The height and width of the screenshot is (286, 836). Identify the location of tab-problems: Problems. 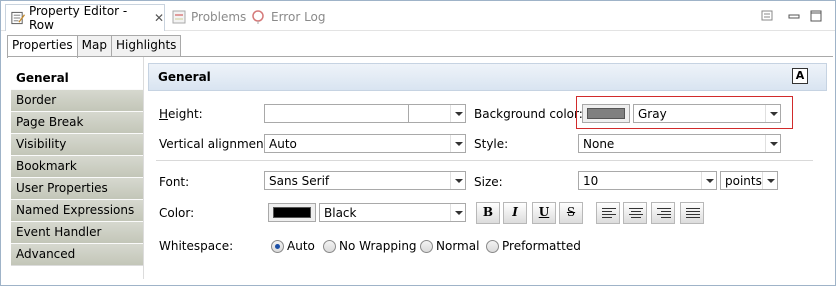
(208, 17).